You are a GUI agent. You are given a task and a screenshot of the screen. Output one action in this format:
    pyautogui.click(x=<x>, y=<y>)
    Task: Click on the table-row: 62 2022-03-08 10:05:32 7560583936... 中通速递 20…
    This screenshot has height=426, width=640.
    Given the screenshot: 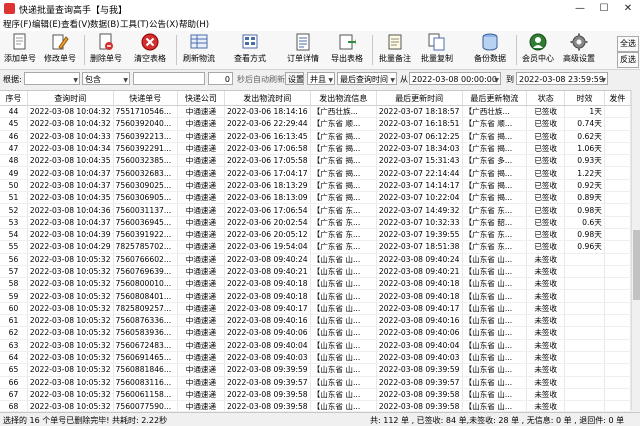 What is the action you would take?
    pyautogui.click(x=315, y=333)
    